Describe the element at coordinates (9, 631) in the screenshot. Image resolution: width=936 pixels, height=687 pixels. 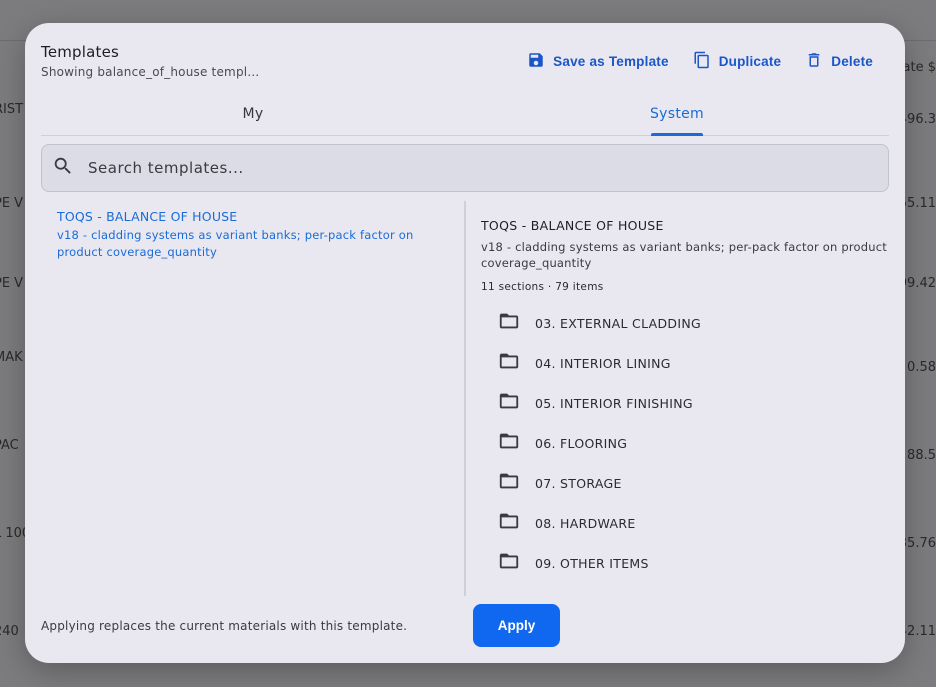
I see `background-cell-text: 240` at that location.